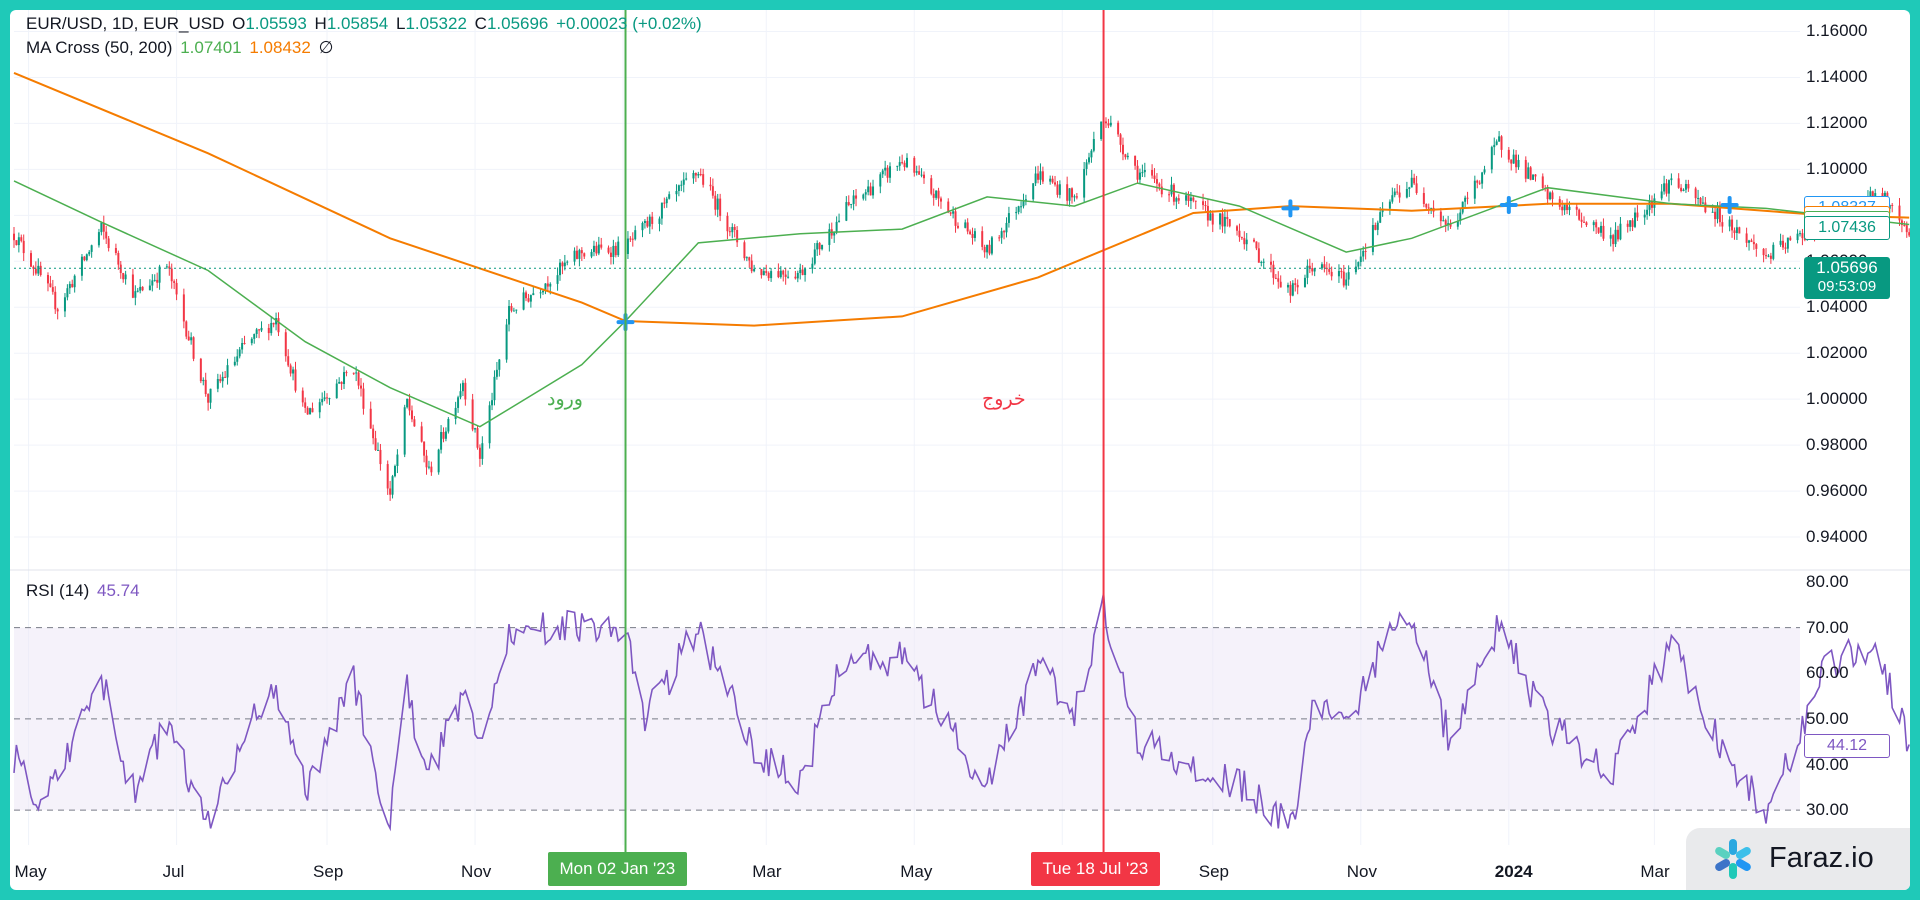 This screenshot has height=900, width=1920. I want to click on rsi-tick-label: 30.00, so click(1827, 810).